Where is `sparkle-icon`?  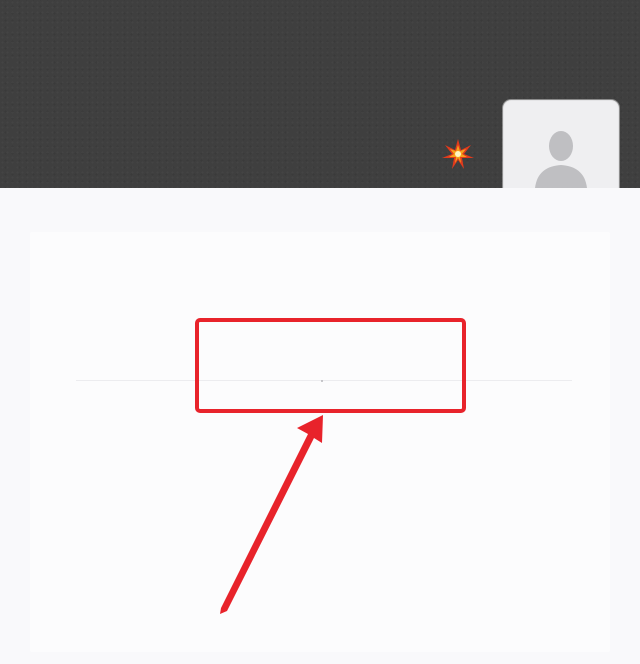
sparkle-icon is located at coordinates (458, 154).